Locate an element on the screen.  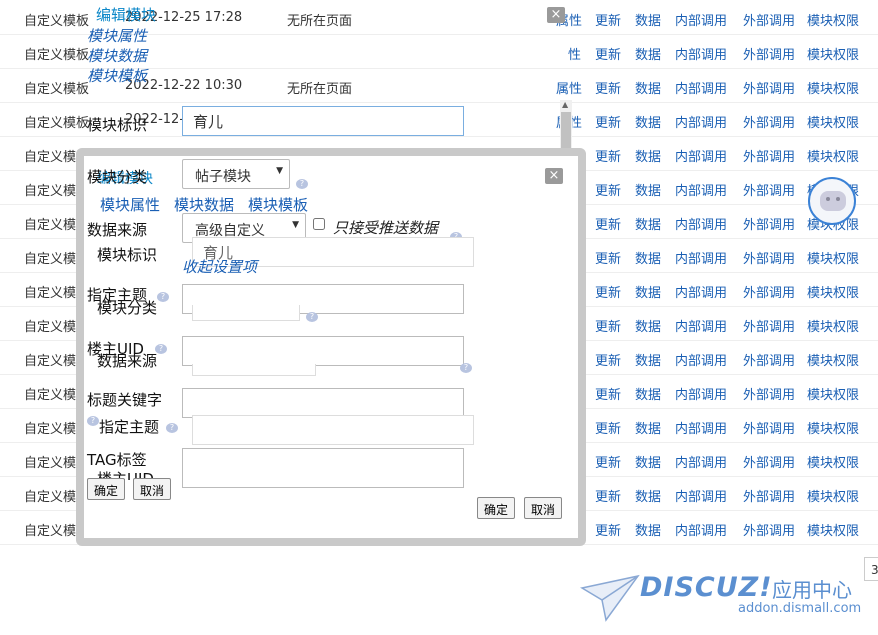
back-cancel-button: 取消 is located at coordinates (152, 489).